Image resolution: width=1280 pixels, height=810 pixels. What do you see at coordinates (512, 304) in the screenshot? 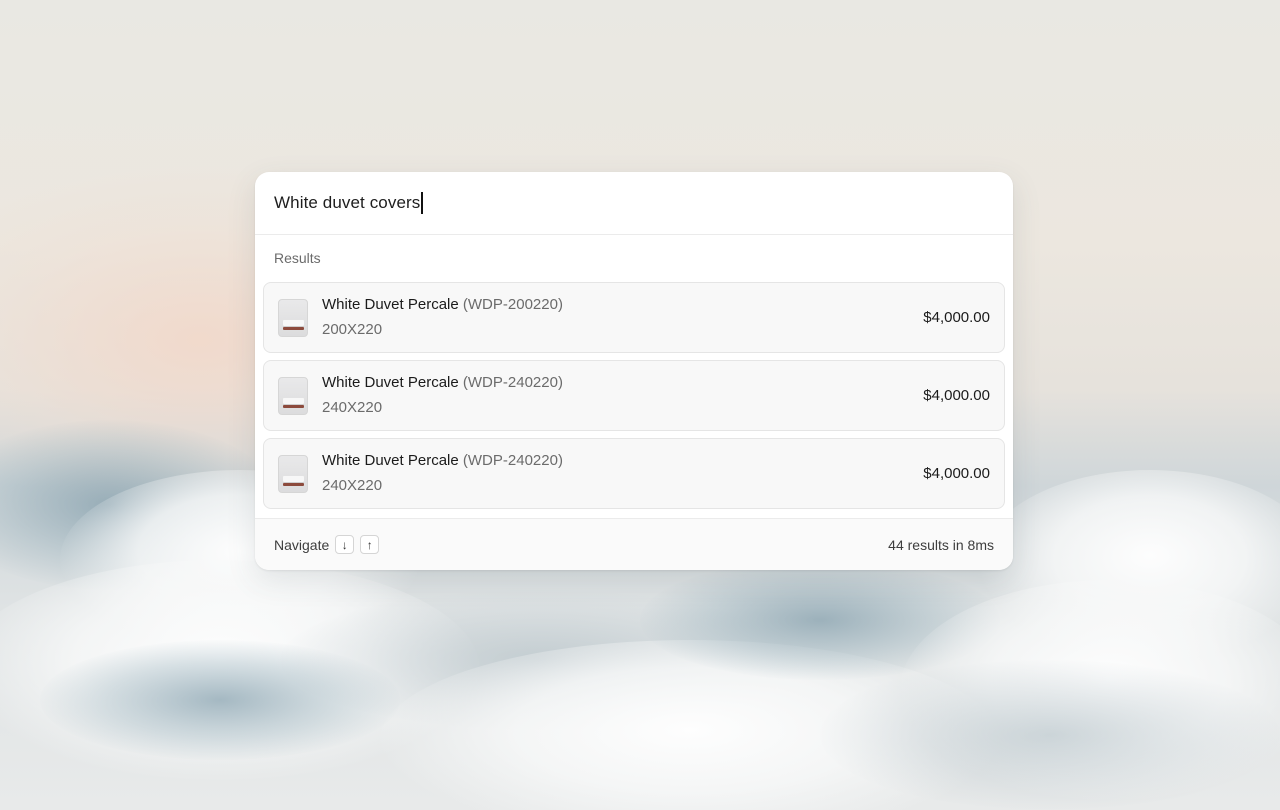
I see `result-sku: (WDP-200220)` at bounding box center [512, 304].